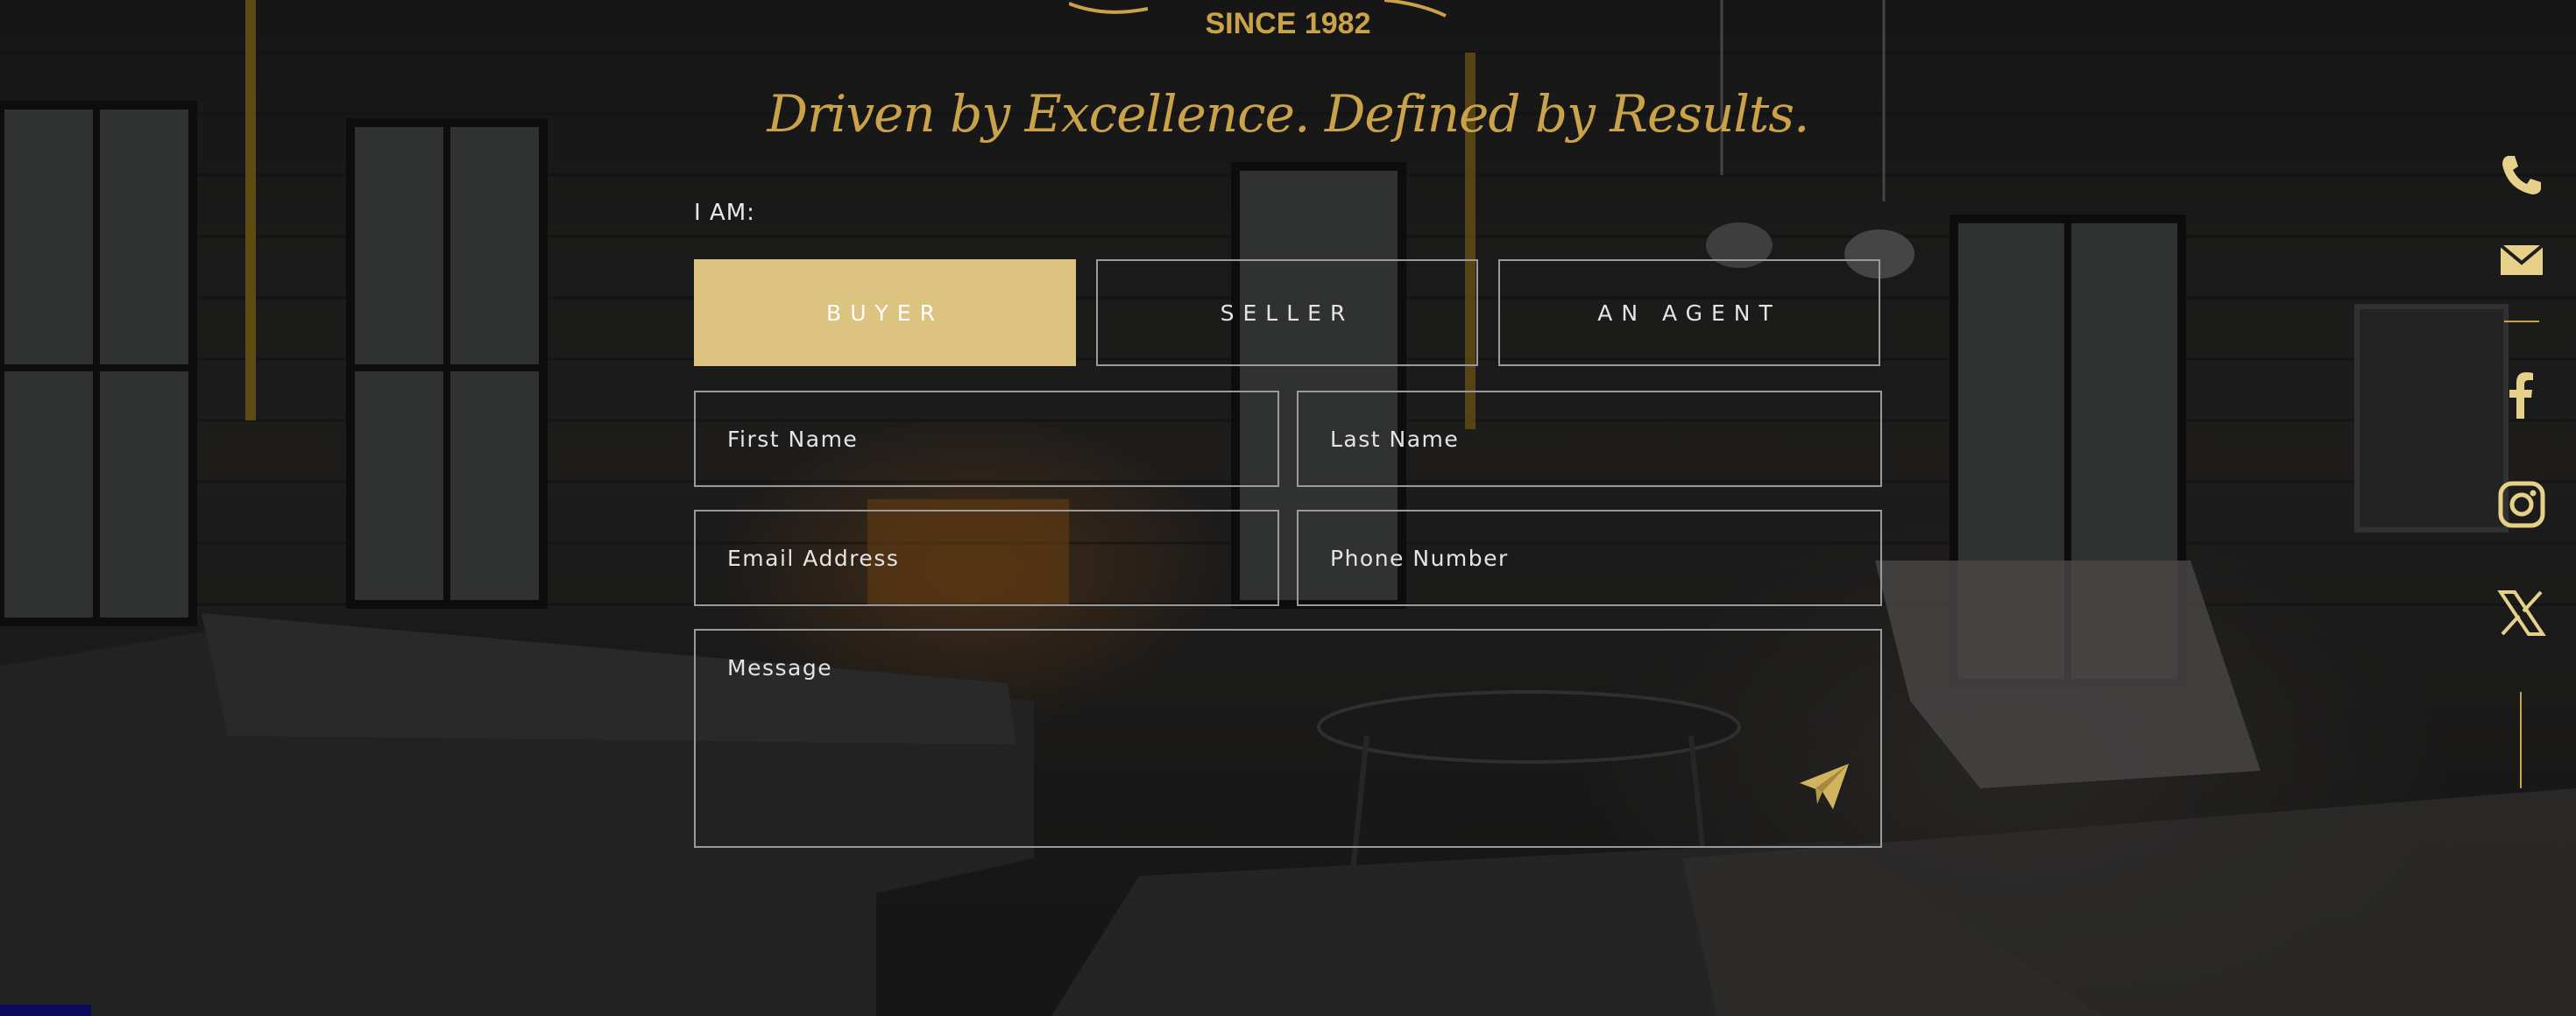 The height and width of the screenshot is (1016, 2576). I want to click on instagram-icon, so click(2521, 504).